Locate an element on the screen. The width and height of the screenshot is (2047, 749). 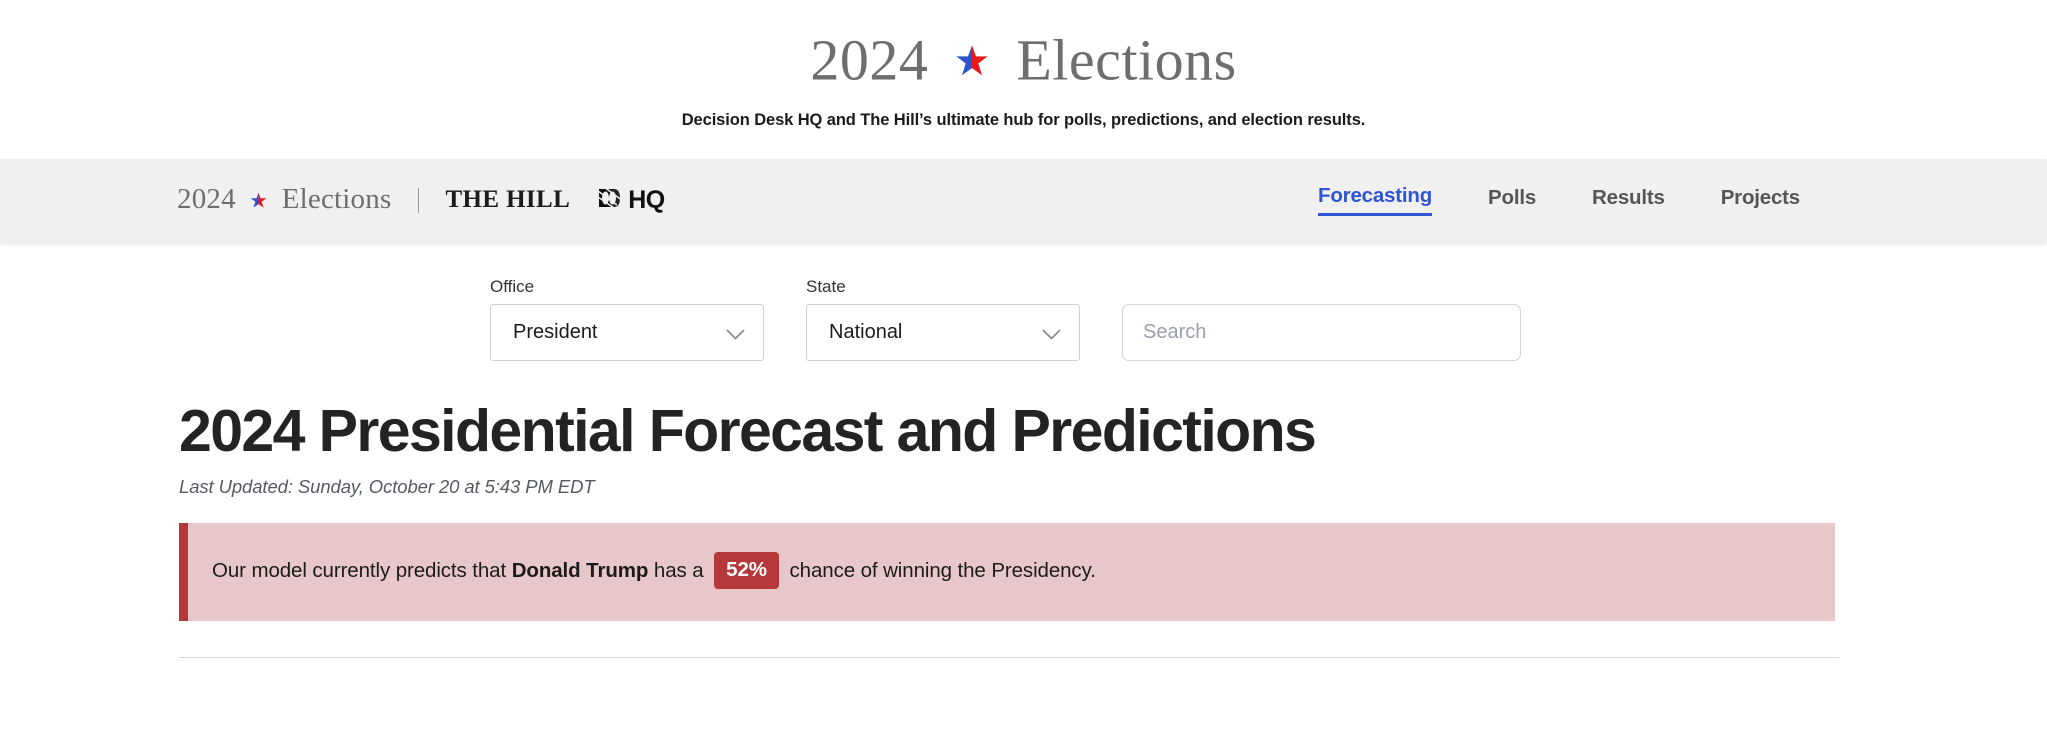
state-select-value: National is located at coordinates (866, 331).